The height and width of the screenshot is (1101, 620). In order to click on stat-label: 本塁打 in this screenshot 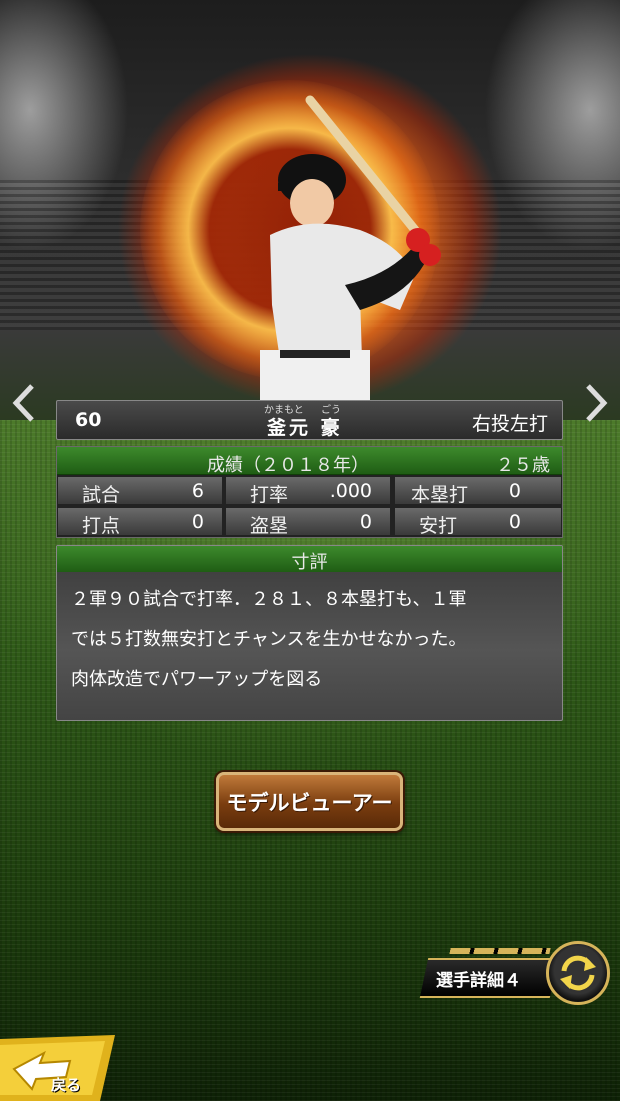, I will do `click(440, 495)`.